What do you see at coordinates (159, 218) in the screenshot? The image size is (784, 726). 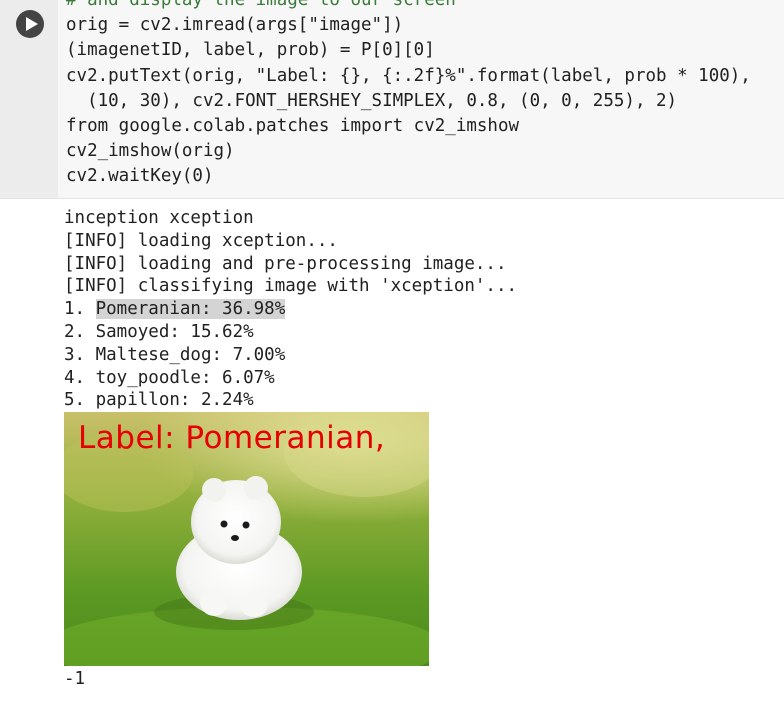 I see `output-line: inception xception` at bounding box center [159, 218].